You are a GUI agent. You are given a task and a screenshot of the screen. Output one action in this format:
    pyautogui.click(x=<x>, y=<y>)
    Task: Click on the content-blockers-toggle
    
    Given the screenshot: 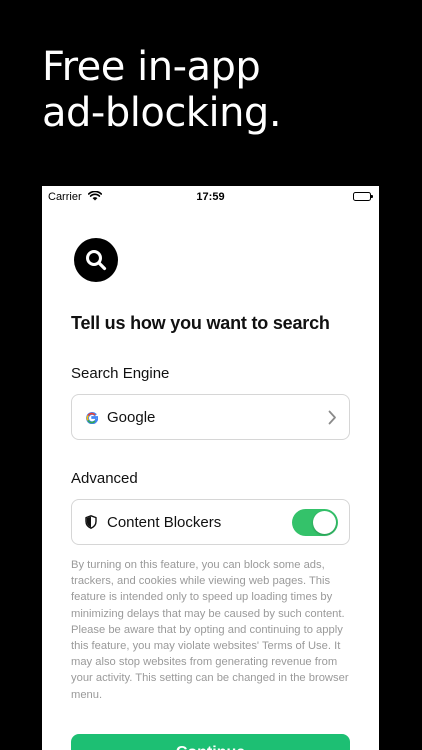 What is the action you would take?
    pyautogui.click(x=315, y=522)
    